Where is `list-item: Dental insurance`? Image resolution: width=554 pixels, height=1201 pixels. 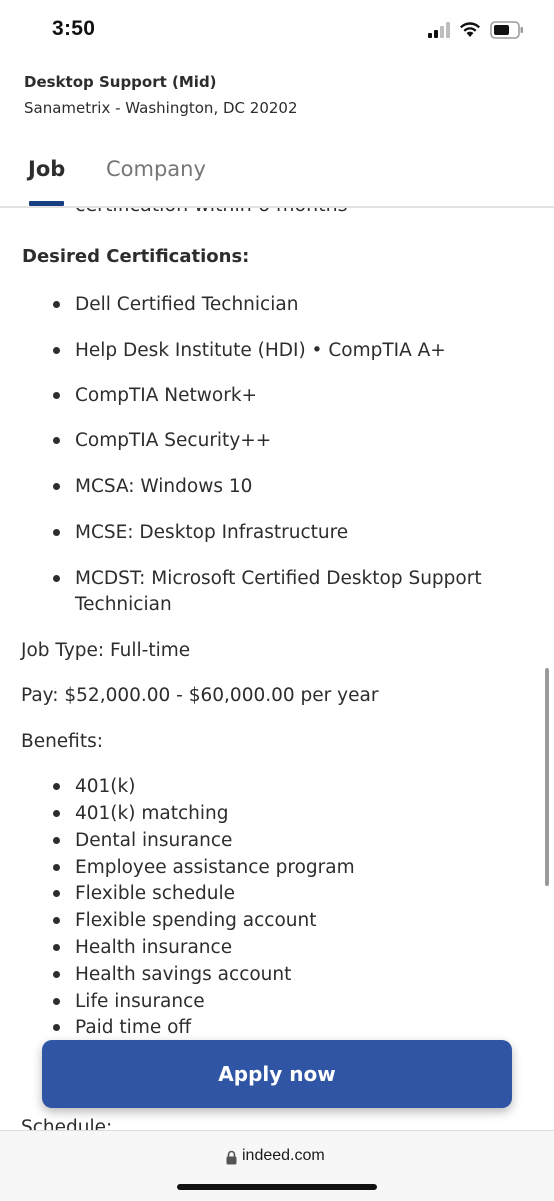
list-item: Dental insurance is located at coordinates (142, 840).